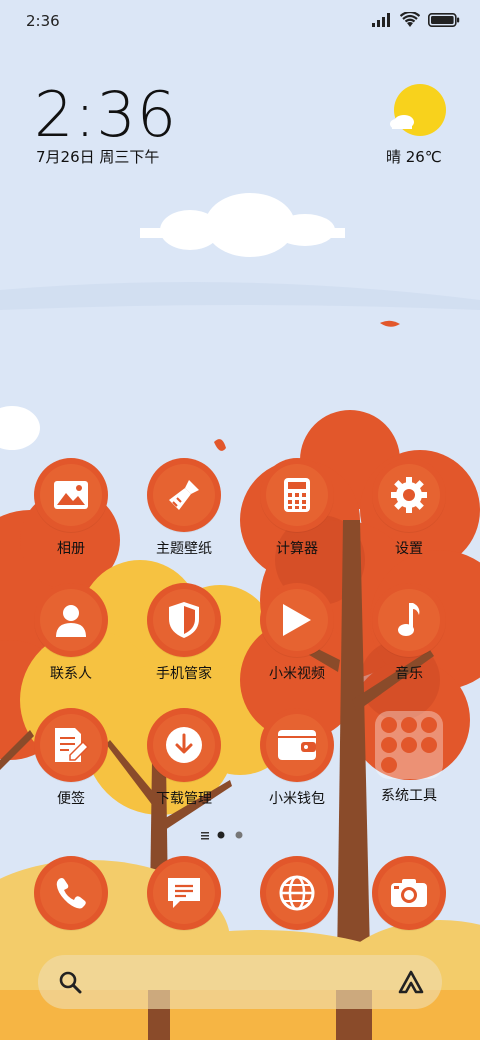 The image size is (480, 1040). What do you see at coordinates (409, 674) in the screenshot?
I see `app-label: 音乐` at bounding box center [409, 674].